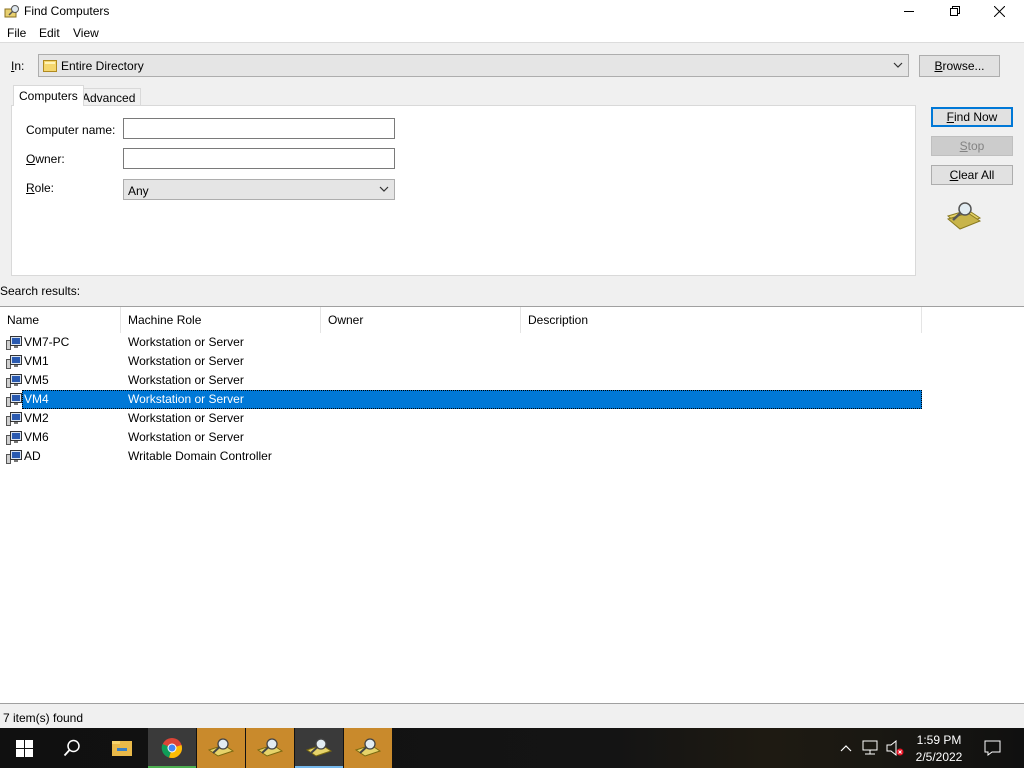 The width and height of the screenshot is (1024, 768). I want to click on status-bar: 7 item(s) found, so click(512, 717).